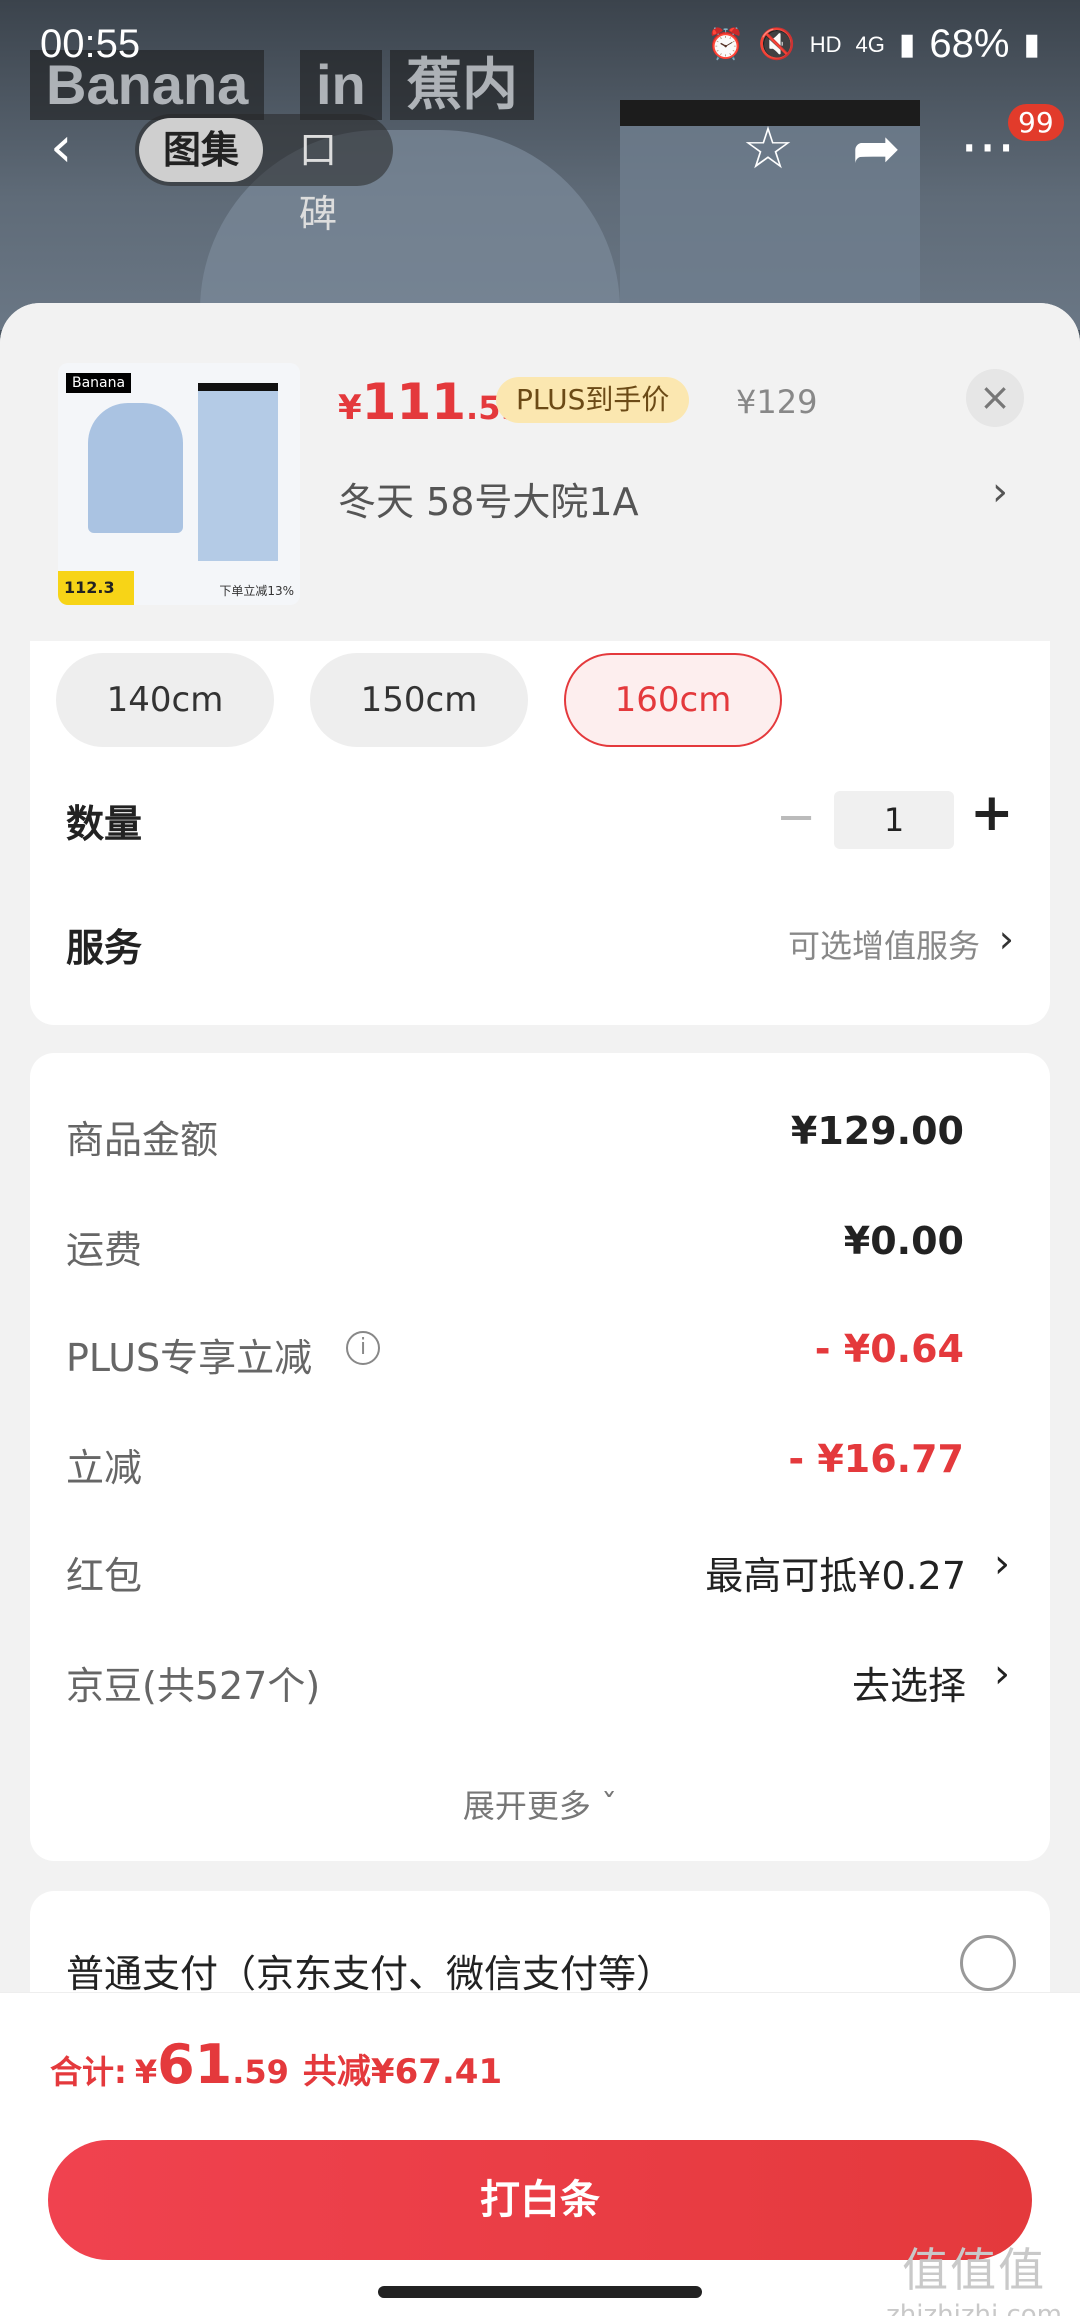 Image resolution: width=1080 pixels, height=2316 pixels. Describe the element at coordinates (909, 1682) in the screenshot. I see `fee-value: 去选择` at that location.